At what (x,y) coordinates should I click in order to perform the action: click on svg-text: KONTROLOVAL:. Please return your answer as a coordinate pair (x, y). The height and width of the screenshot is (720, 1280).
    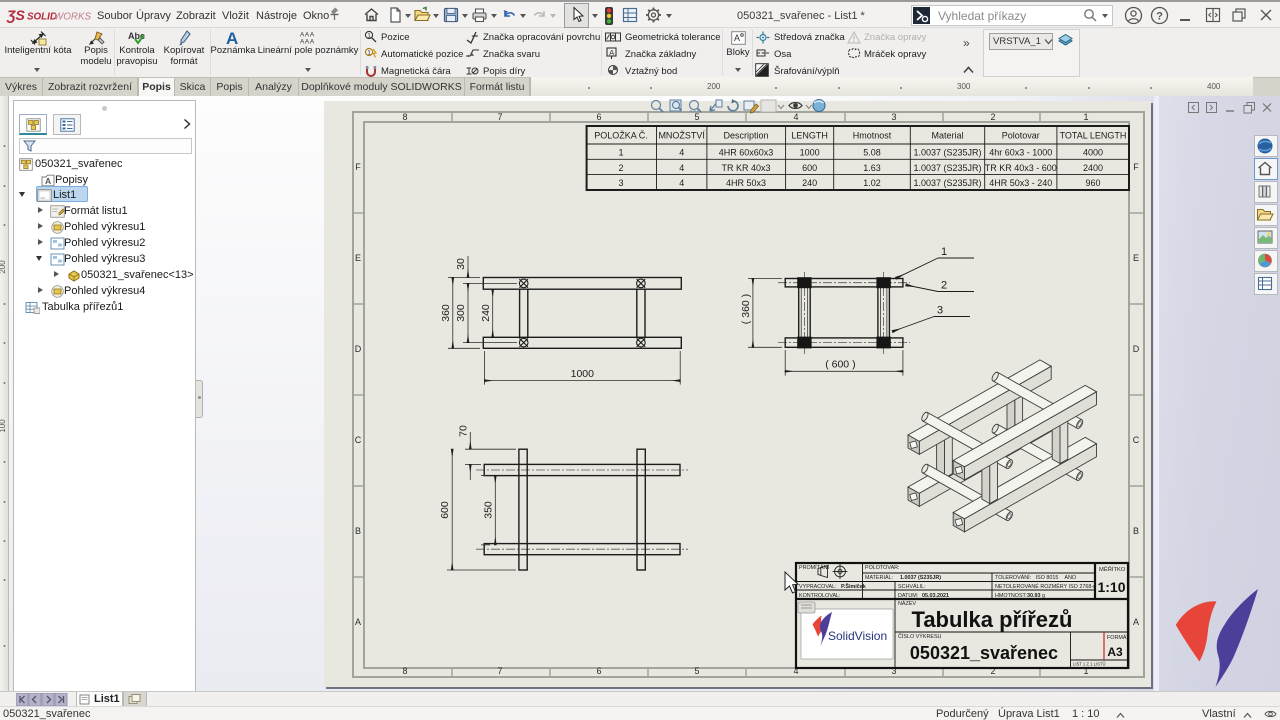
    Looking at the image, I should click on (820, 596).